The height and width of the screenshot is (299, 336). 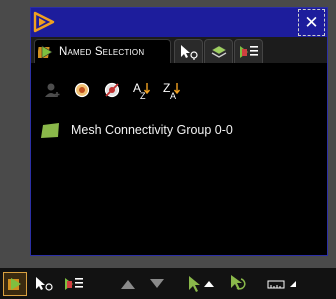 I want to click on tab-named-selection: Named Selection, so click(x=102, y=51).